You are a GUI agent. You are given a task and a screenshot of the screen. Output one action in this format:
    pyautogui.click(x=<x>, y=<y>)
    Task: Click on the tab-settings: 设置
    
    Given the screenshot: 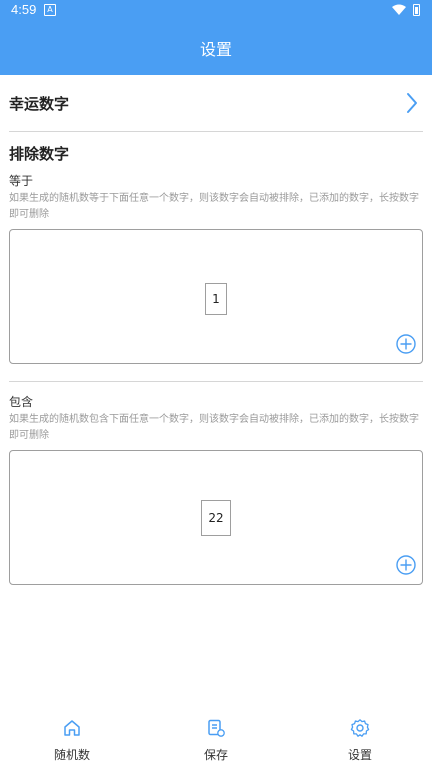 What is the action you would take?
    pyautogui.click(x=360, y=736)
    